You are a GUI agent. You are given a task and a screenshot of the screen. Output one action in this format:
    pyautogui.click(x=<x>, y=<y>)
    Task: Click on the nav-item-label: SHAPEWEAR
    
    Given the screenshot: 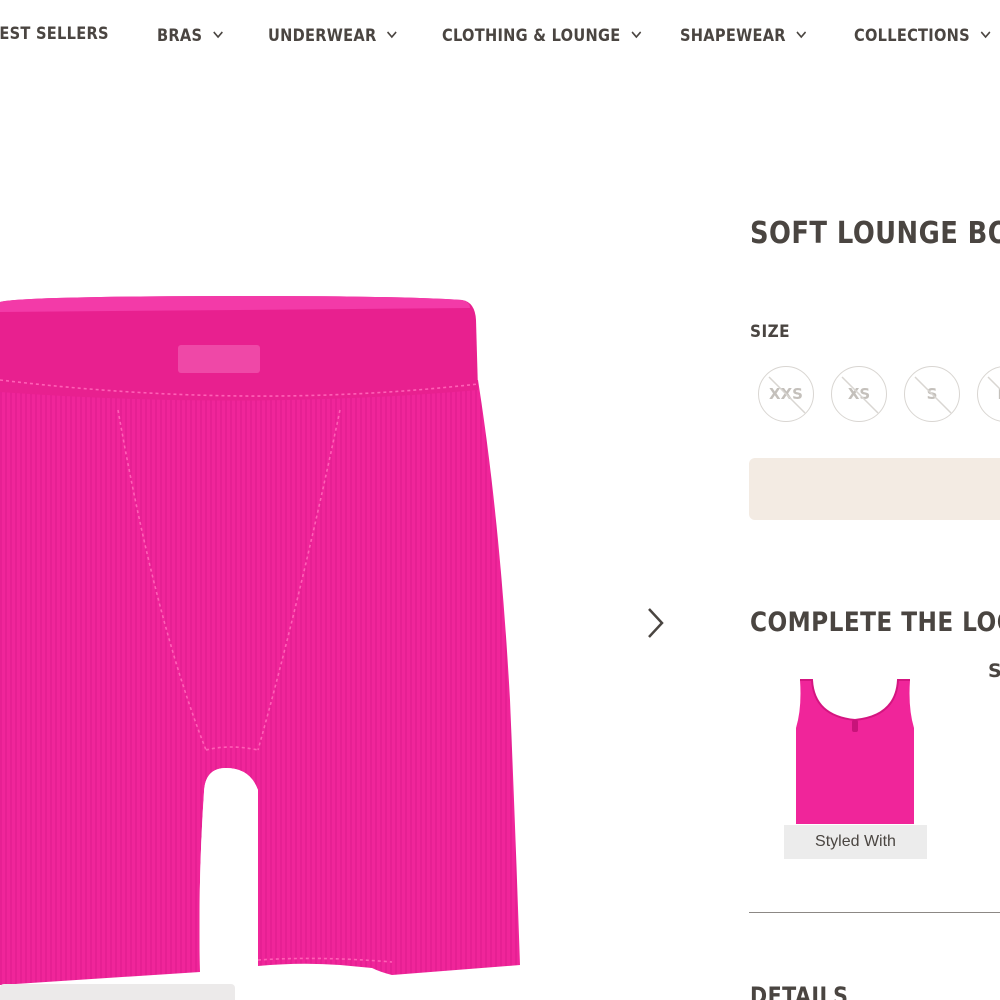 What is the action you would take?
    pyautogui.click(x=733, y=36)
    